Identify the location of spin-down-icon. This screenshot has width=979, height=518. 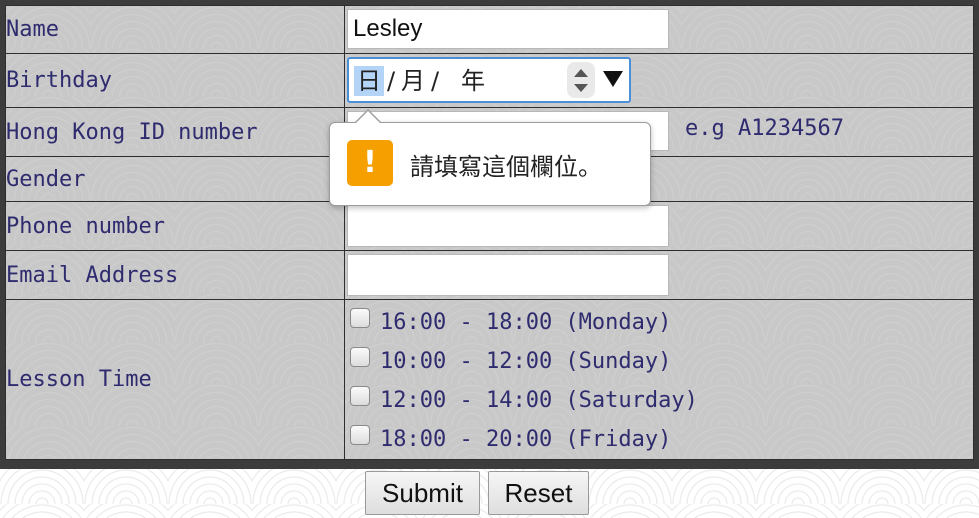
(581, 88).